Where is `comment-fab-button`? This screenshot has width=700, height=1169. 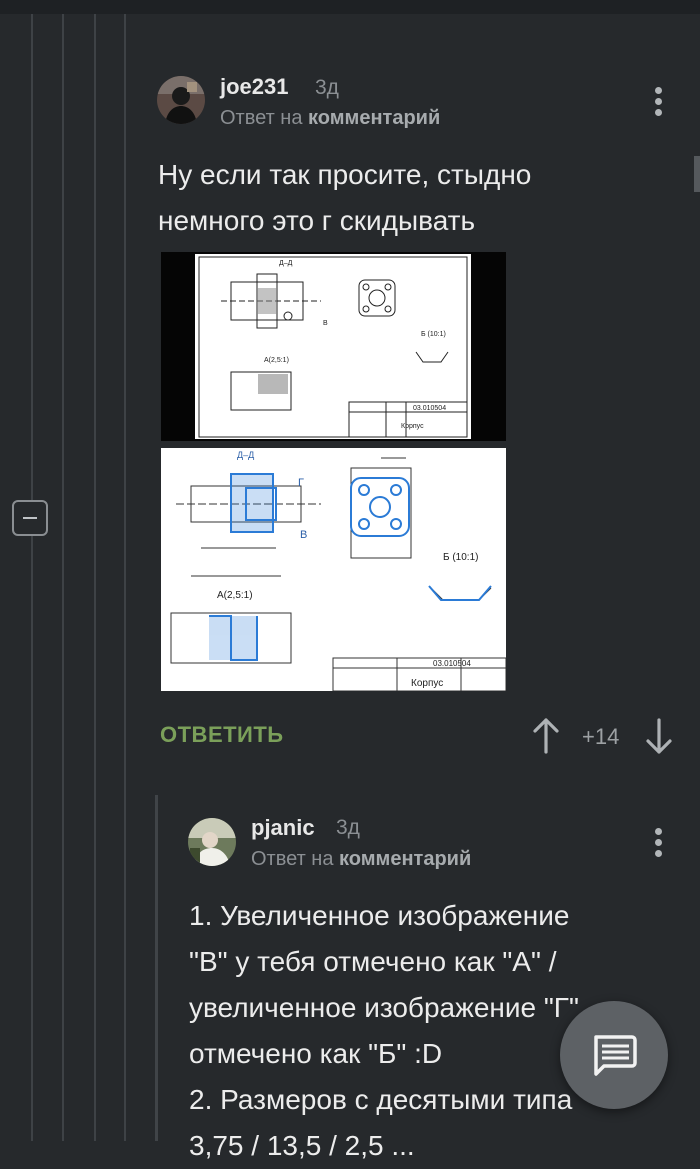 comment-fab-button is located at coordinates (614, 1055).